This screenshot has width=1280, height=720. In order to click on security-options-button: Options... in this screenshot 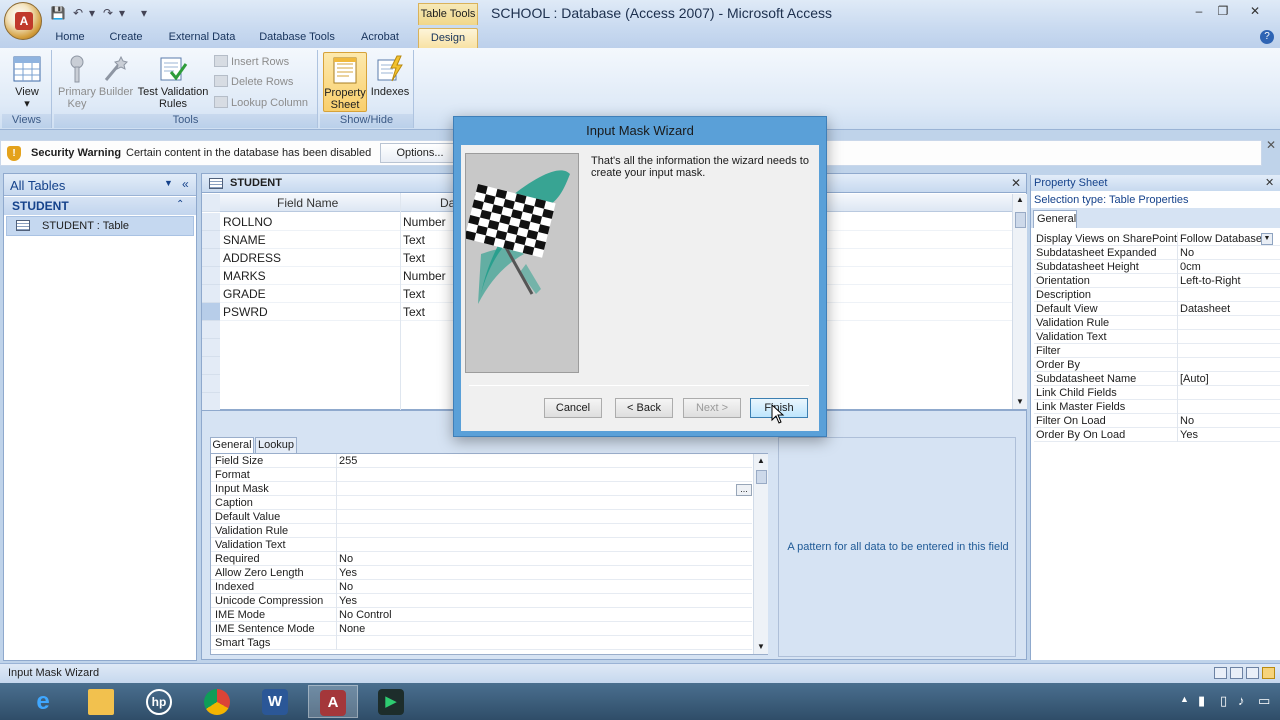, I will do `click(420, 153)`.